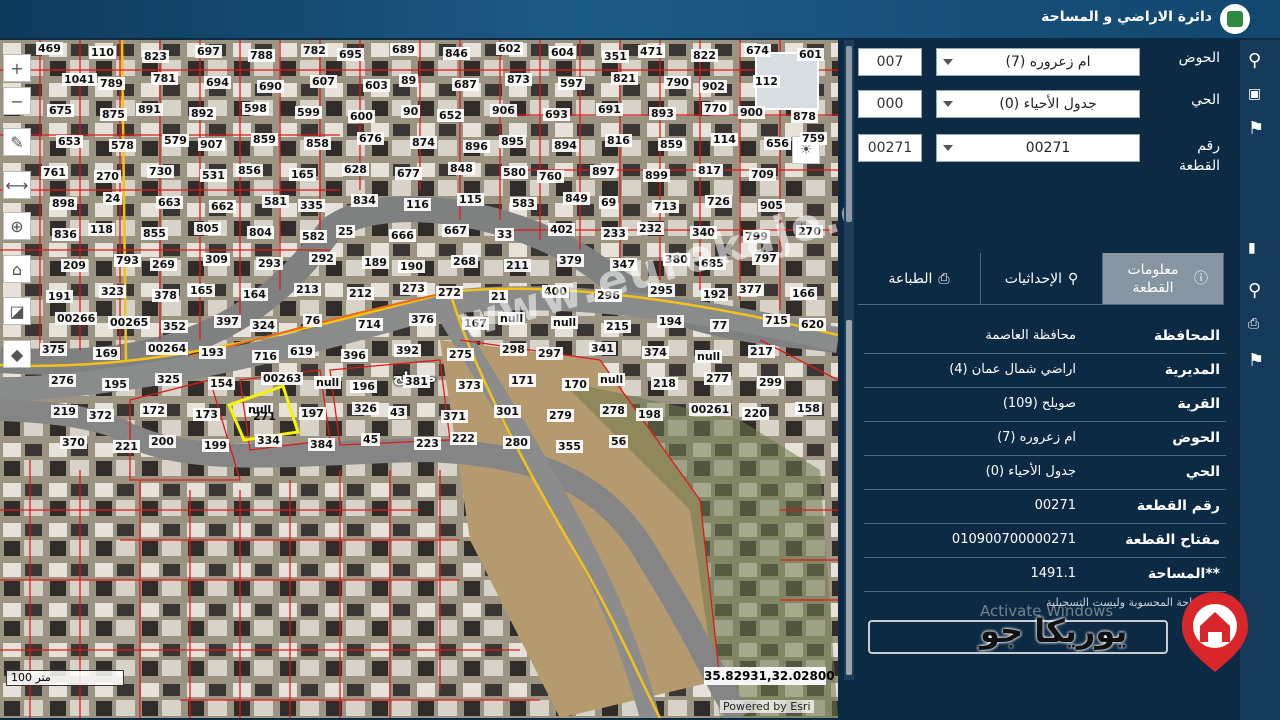  What do you see at coordinates (944, 279) in the screenshot?
I see `printer-icon: ⎙` at bounding box center [944, 279].